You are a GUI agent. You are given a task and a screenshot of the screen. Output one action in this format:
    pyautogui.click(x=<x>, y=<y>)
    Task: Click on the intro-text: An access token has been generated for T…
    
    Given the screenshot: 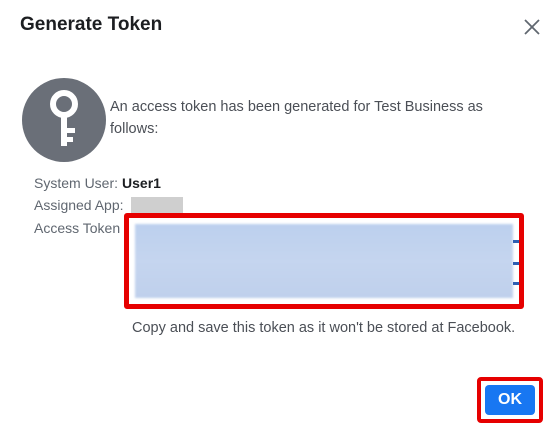 What is the action you would take?
    pyautogui.click(x=296, y=118)
    